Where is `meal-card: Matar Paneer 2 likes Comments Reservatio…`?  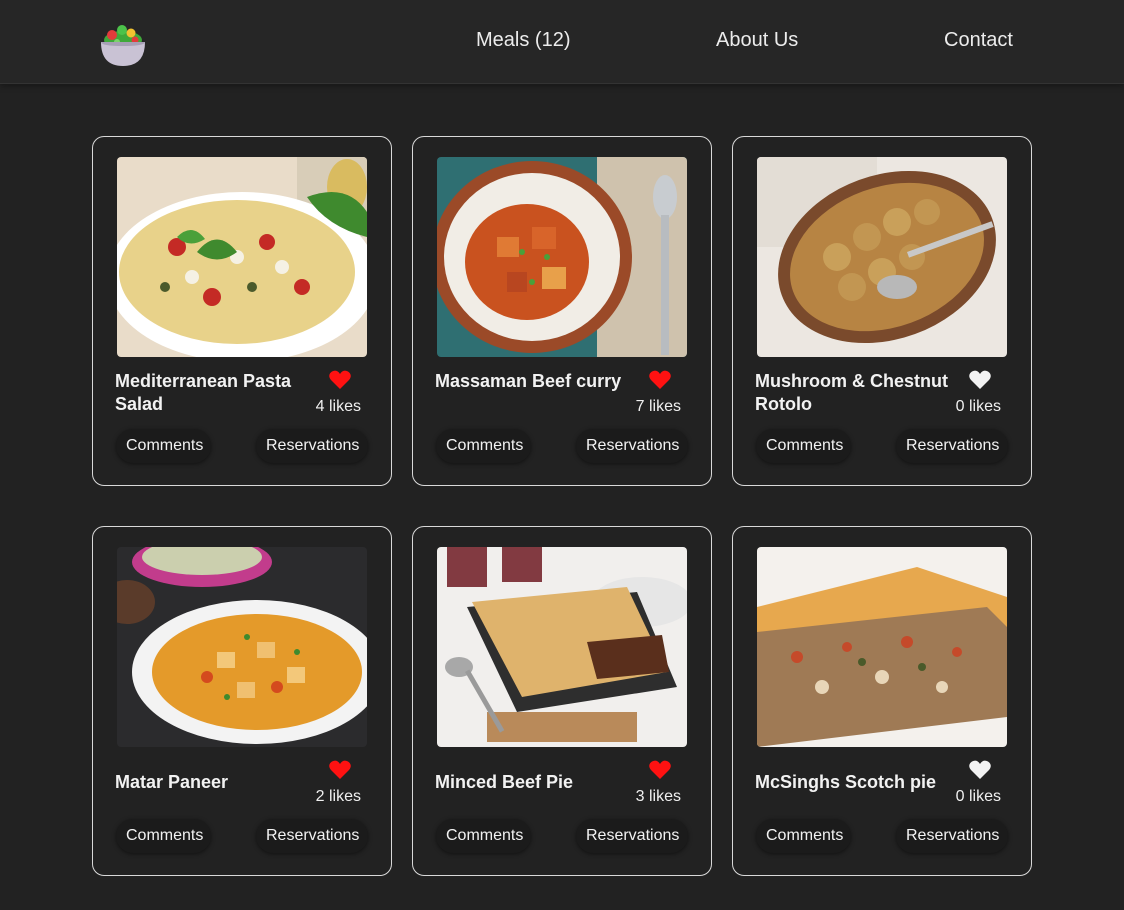
meal-card: Matar Paneer 2 likes Comments Reservatio… is located at coordinates (242, 701).